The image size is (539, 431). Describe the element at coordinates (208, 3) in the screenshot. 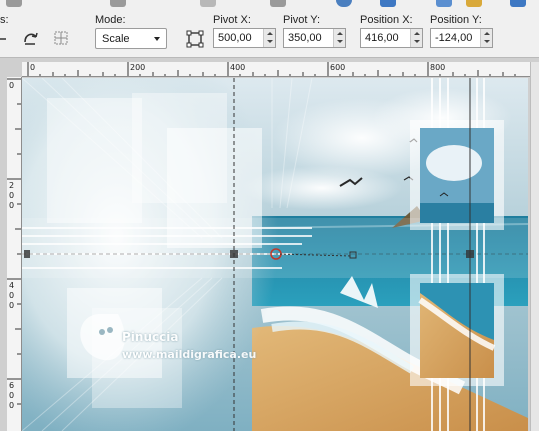

I see `edit-icon-disabled` at that location.